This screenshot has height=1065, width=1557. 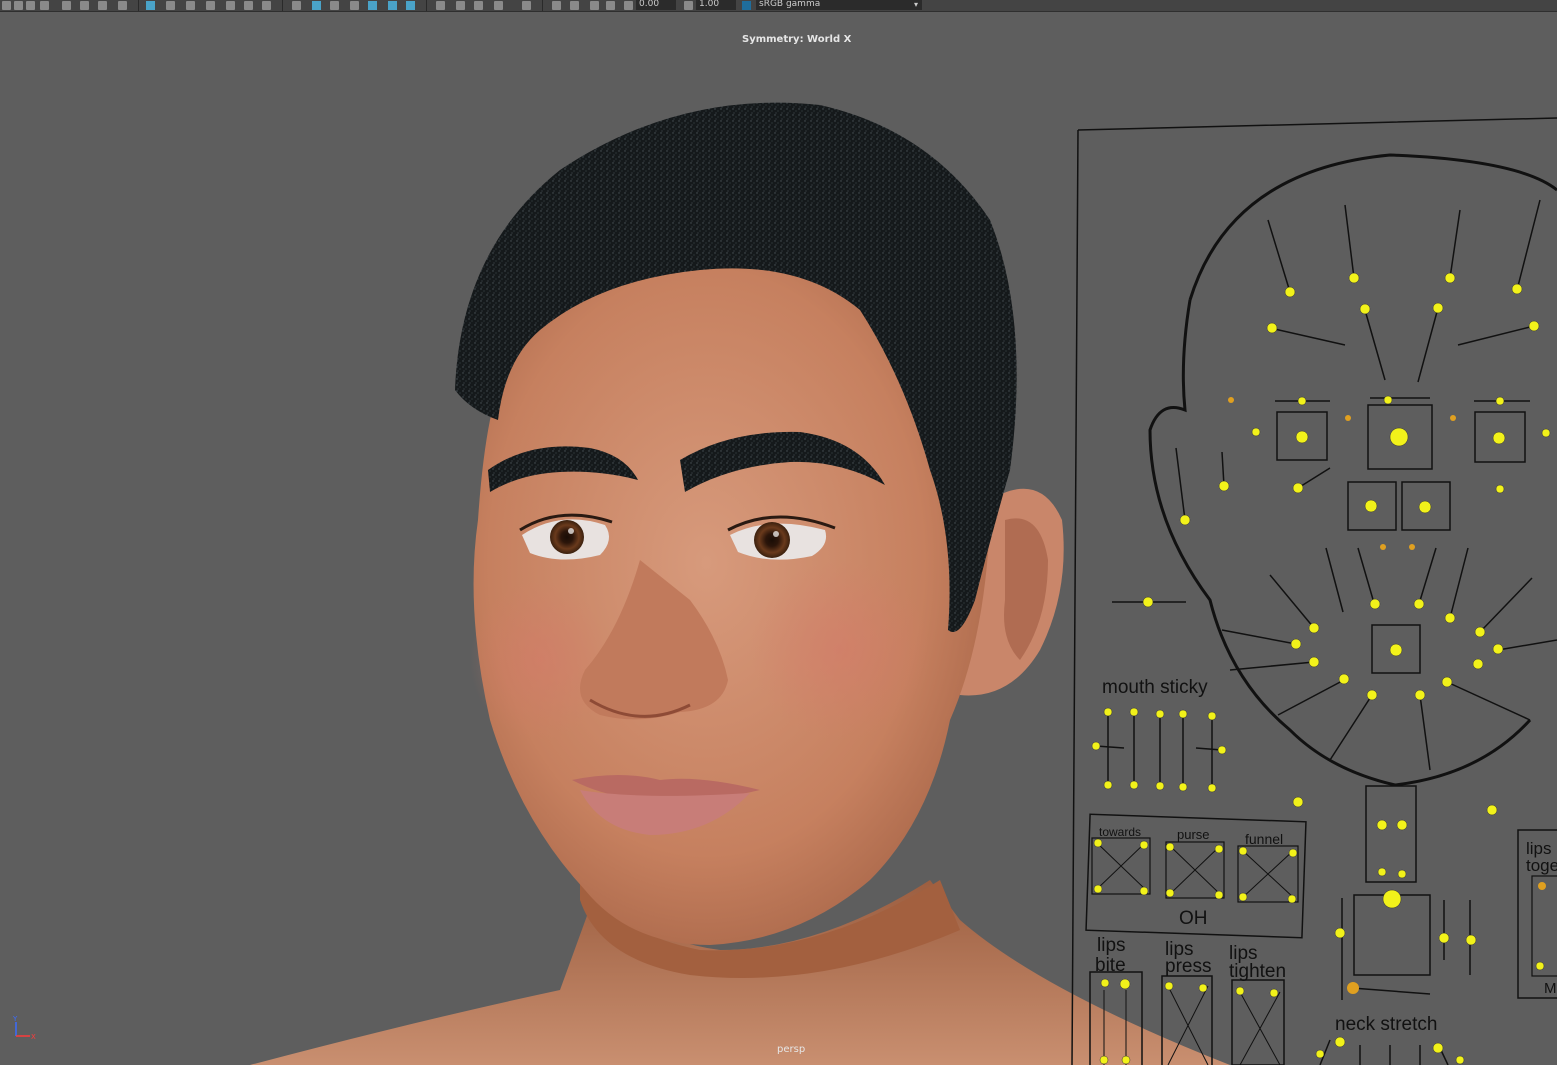 What do you see at coordinates (266, 5) in the screenshot?
I see `isolate-icon` at bounding box center [266, 5].